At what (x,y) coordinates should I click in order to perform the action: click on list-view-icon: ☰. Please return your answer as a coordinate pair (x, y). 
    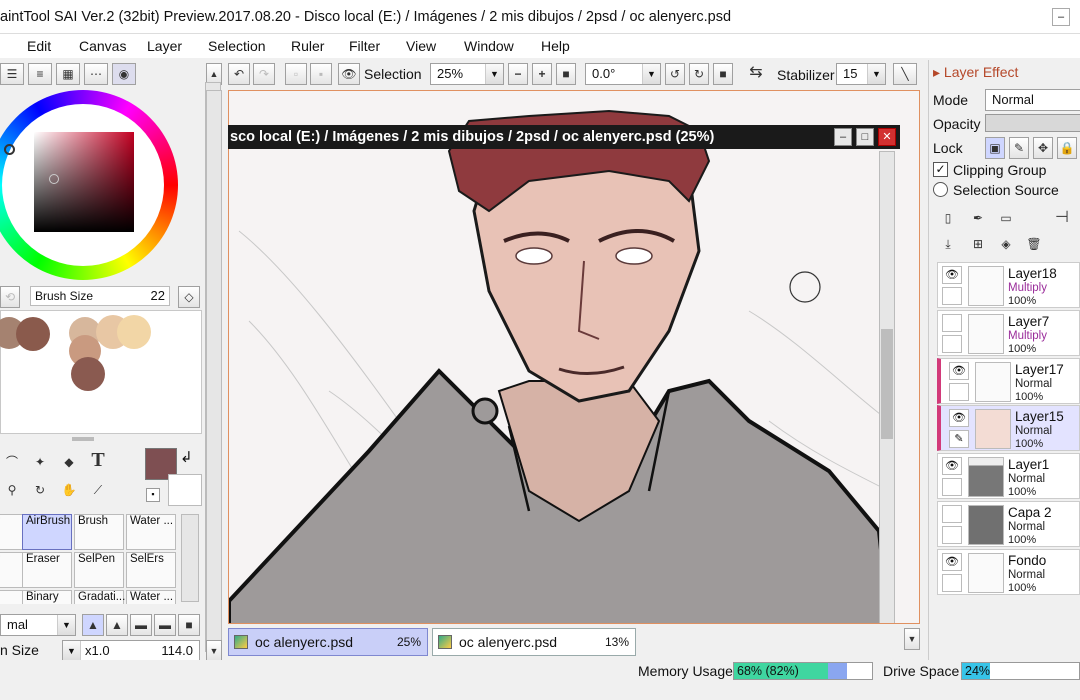
    Looking at the image, I should click on (12, 74).